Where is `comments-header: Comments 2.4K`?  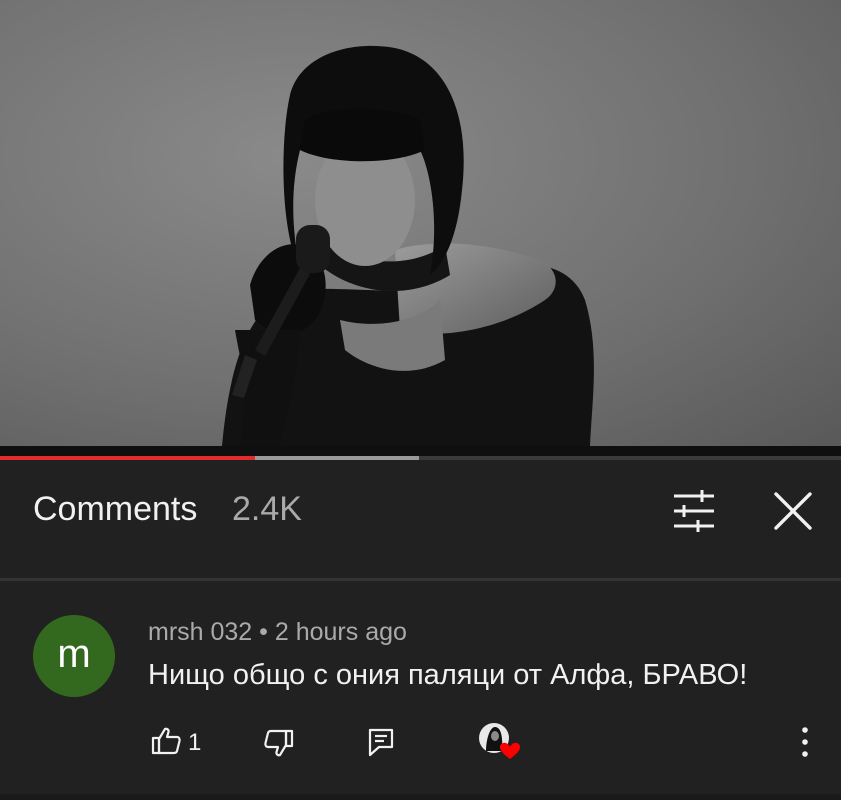 comments-header: Comments 2.4K is located at coordinates (420, 511).